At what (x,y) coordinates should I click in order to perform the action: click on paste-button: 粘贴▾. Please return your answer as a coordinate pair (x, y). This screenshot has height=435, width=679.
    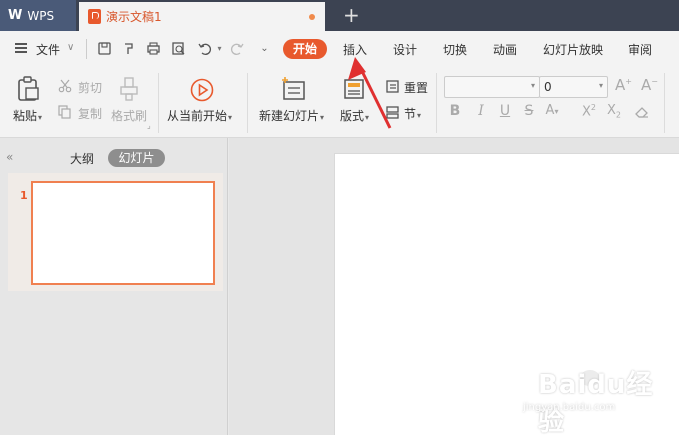
    Looking at the image, I should click on (27, 115).